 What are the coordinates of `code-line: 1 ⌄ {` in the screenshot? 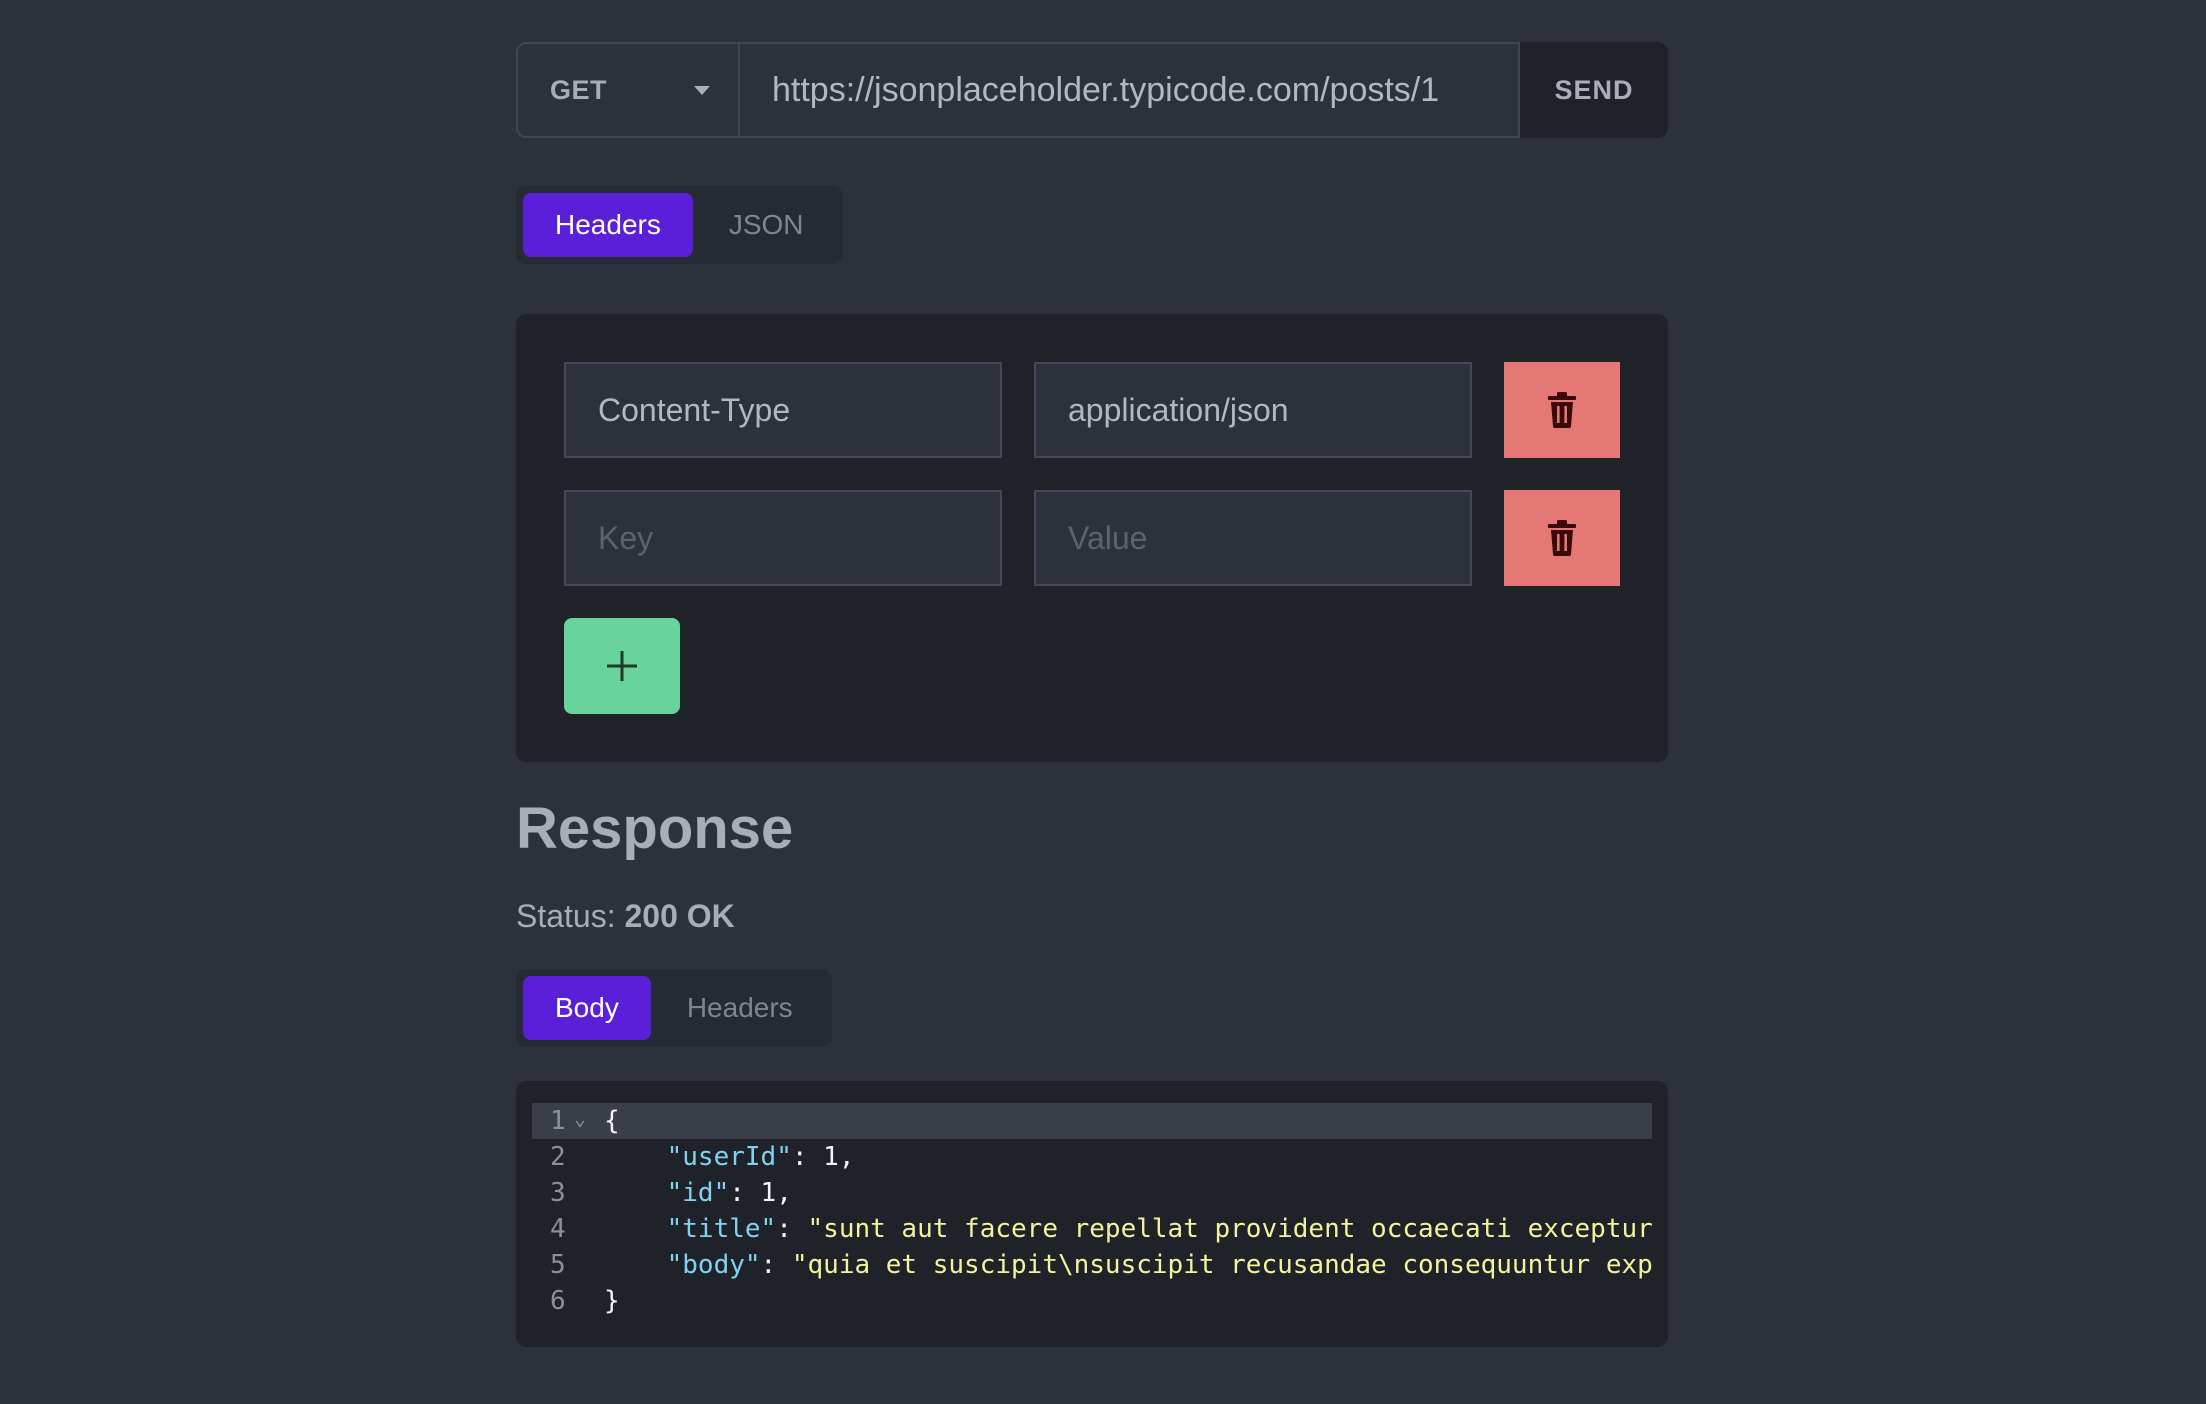 It's located at (1092, 1121).